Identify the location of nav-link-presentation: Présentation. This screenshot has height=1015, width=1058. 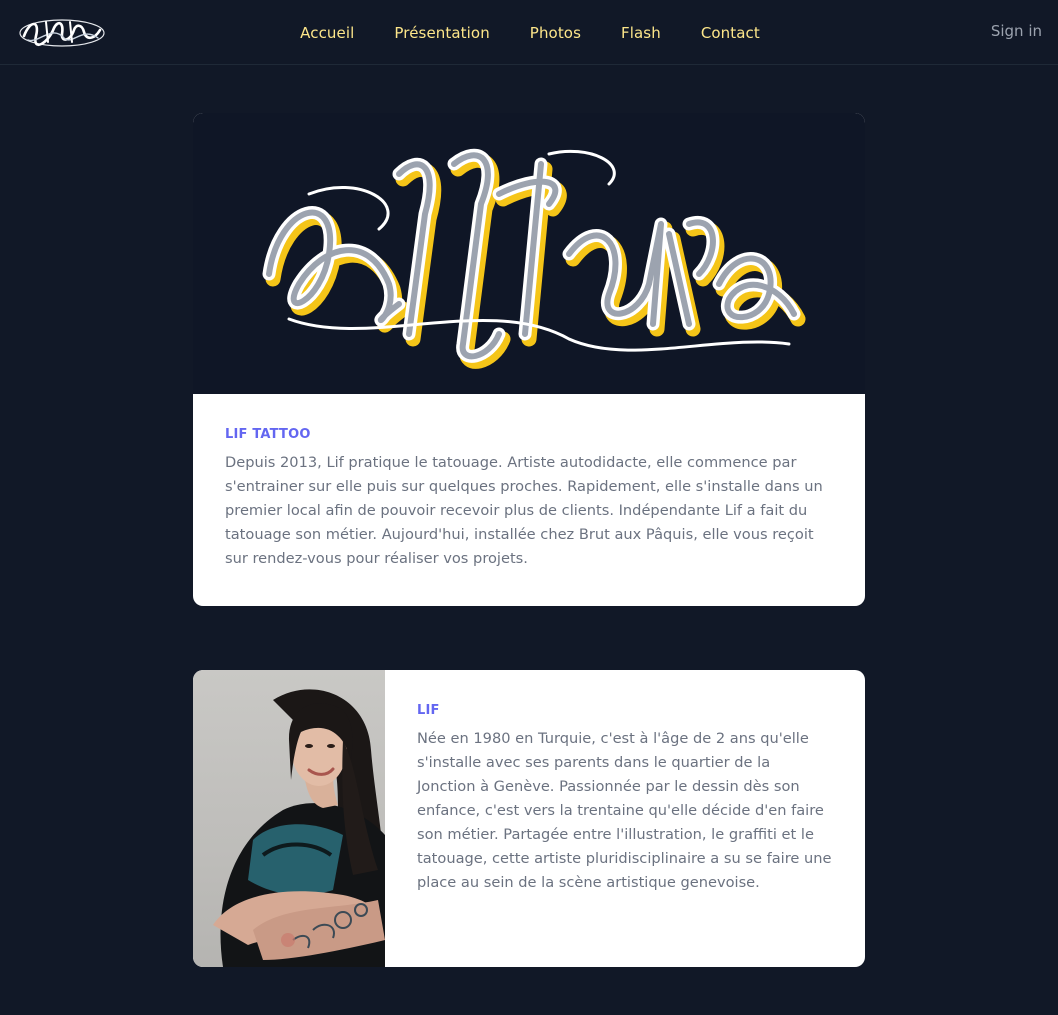
(441, 33).